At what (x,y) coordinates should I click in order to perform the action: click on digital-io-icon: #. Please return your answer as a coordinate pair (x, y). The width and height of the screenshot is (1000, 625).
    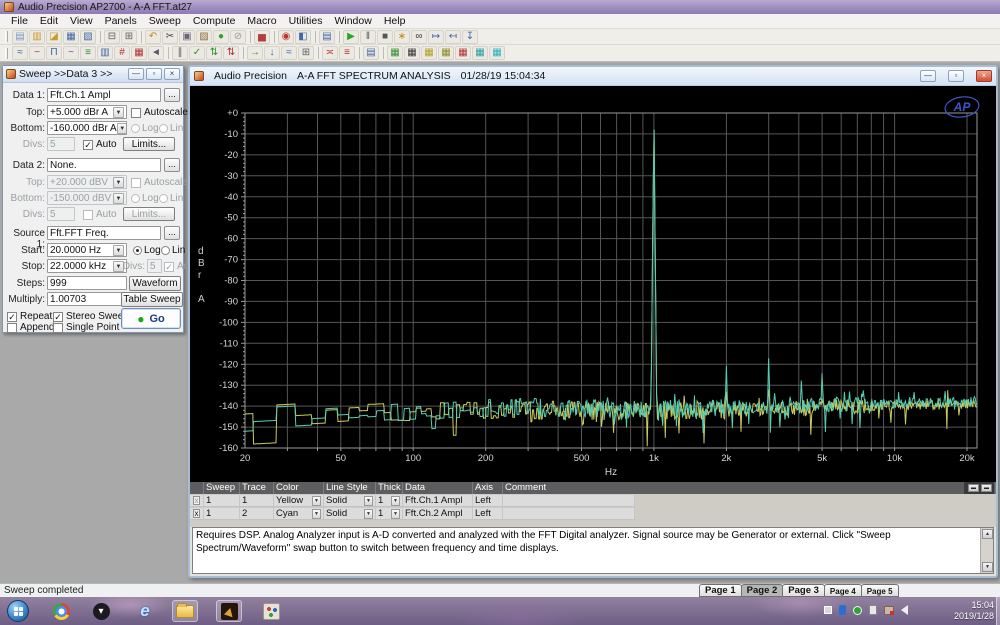
    Looking at the image, I should click on (122, 53).